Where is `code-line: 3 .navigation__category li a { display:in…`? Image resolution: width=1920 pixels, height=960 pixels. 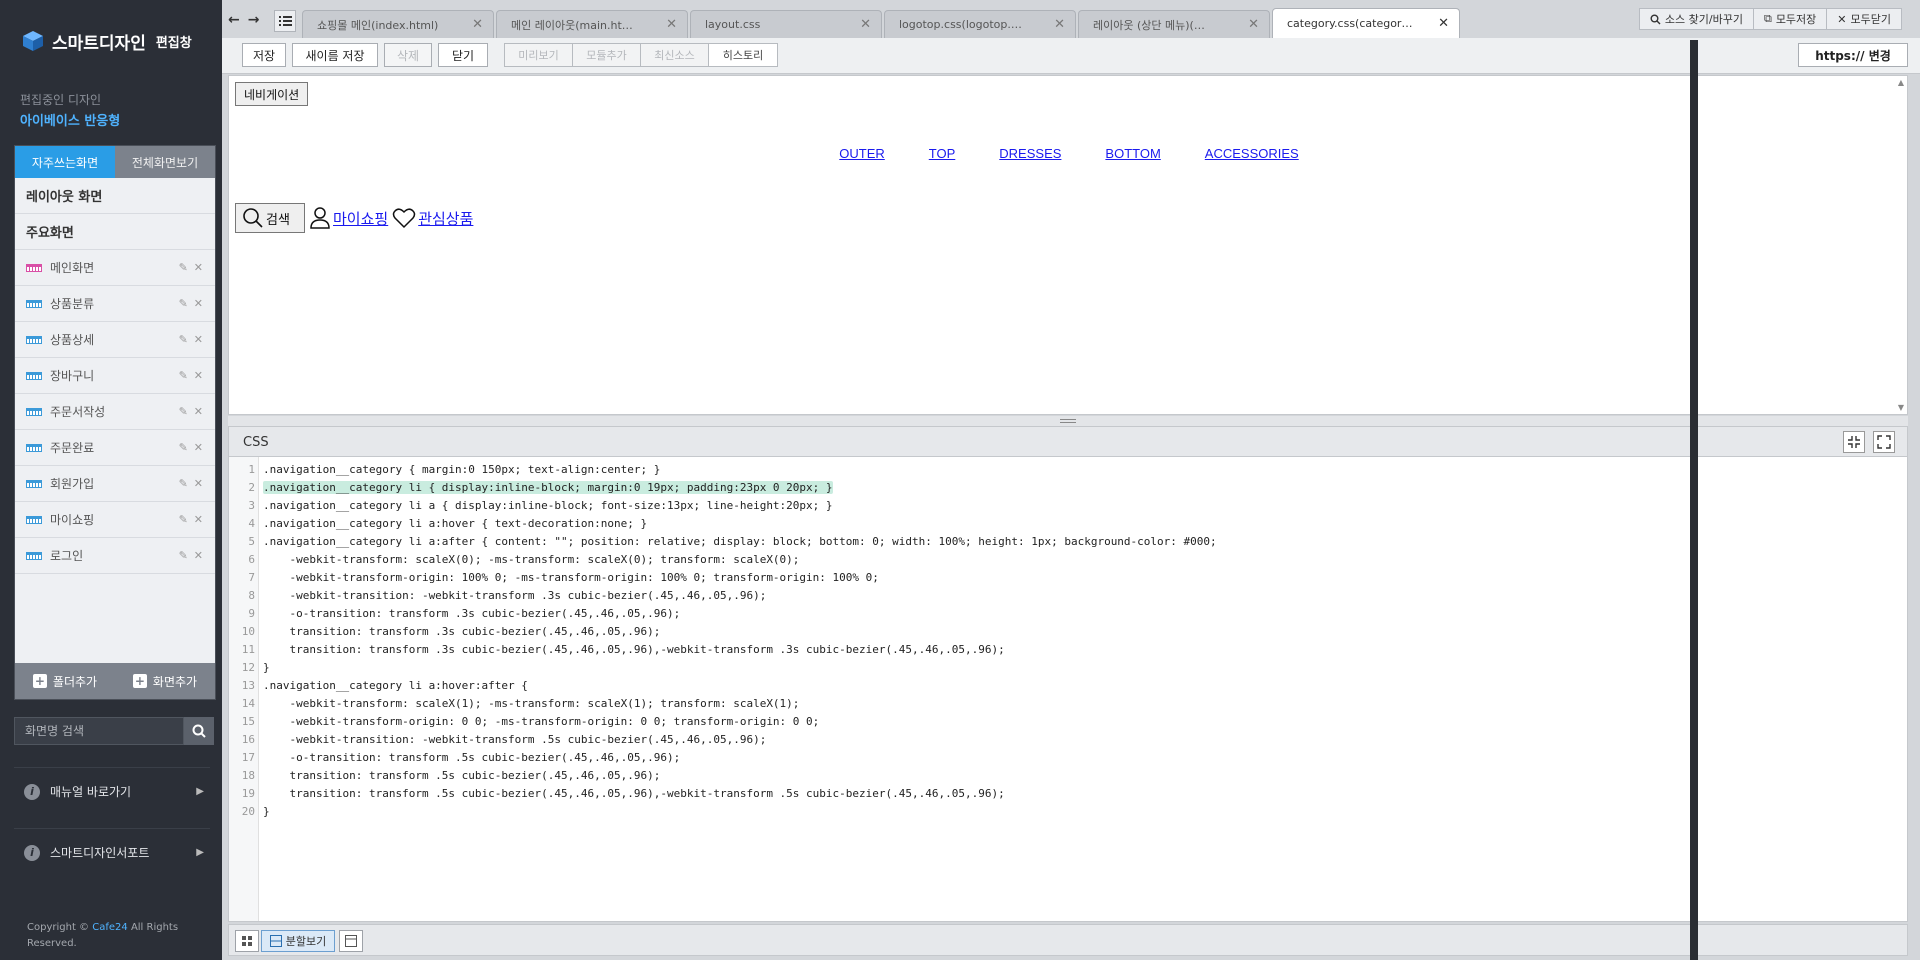
code-line: 3 .navigation__category li a { display:in… is located at coordinates (1059, 506).